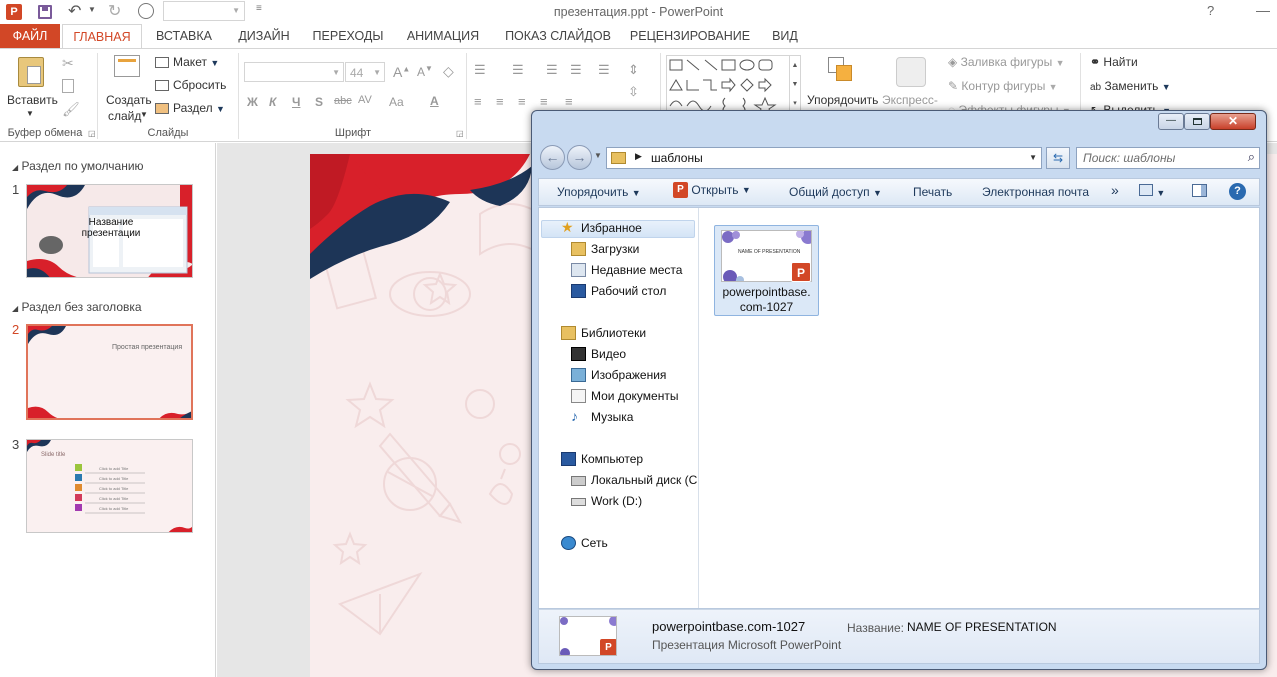 The height and width of the screenshot is (677, 1277). I want to click on nav-local-disk: Локальный диск (C, so click(634, 480).